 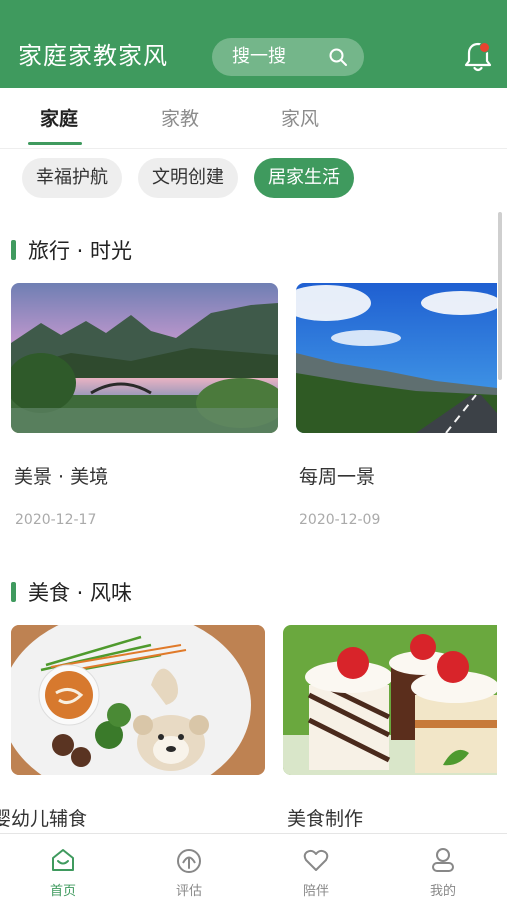 What do you see at coordinates (443, 860) in the screenshot?
I see `user-icon` at bounding box center [443, 860].